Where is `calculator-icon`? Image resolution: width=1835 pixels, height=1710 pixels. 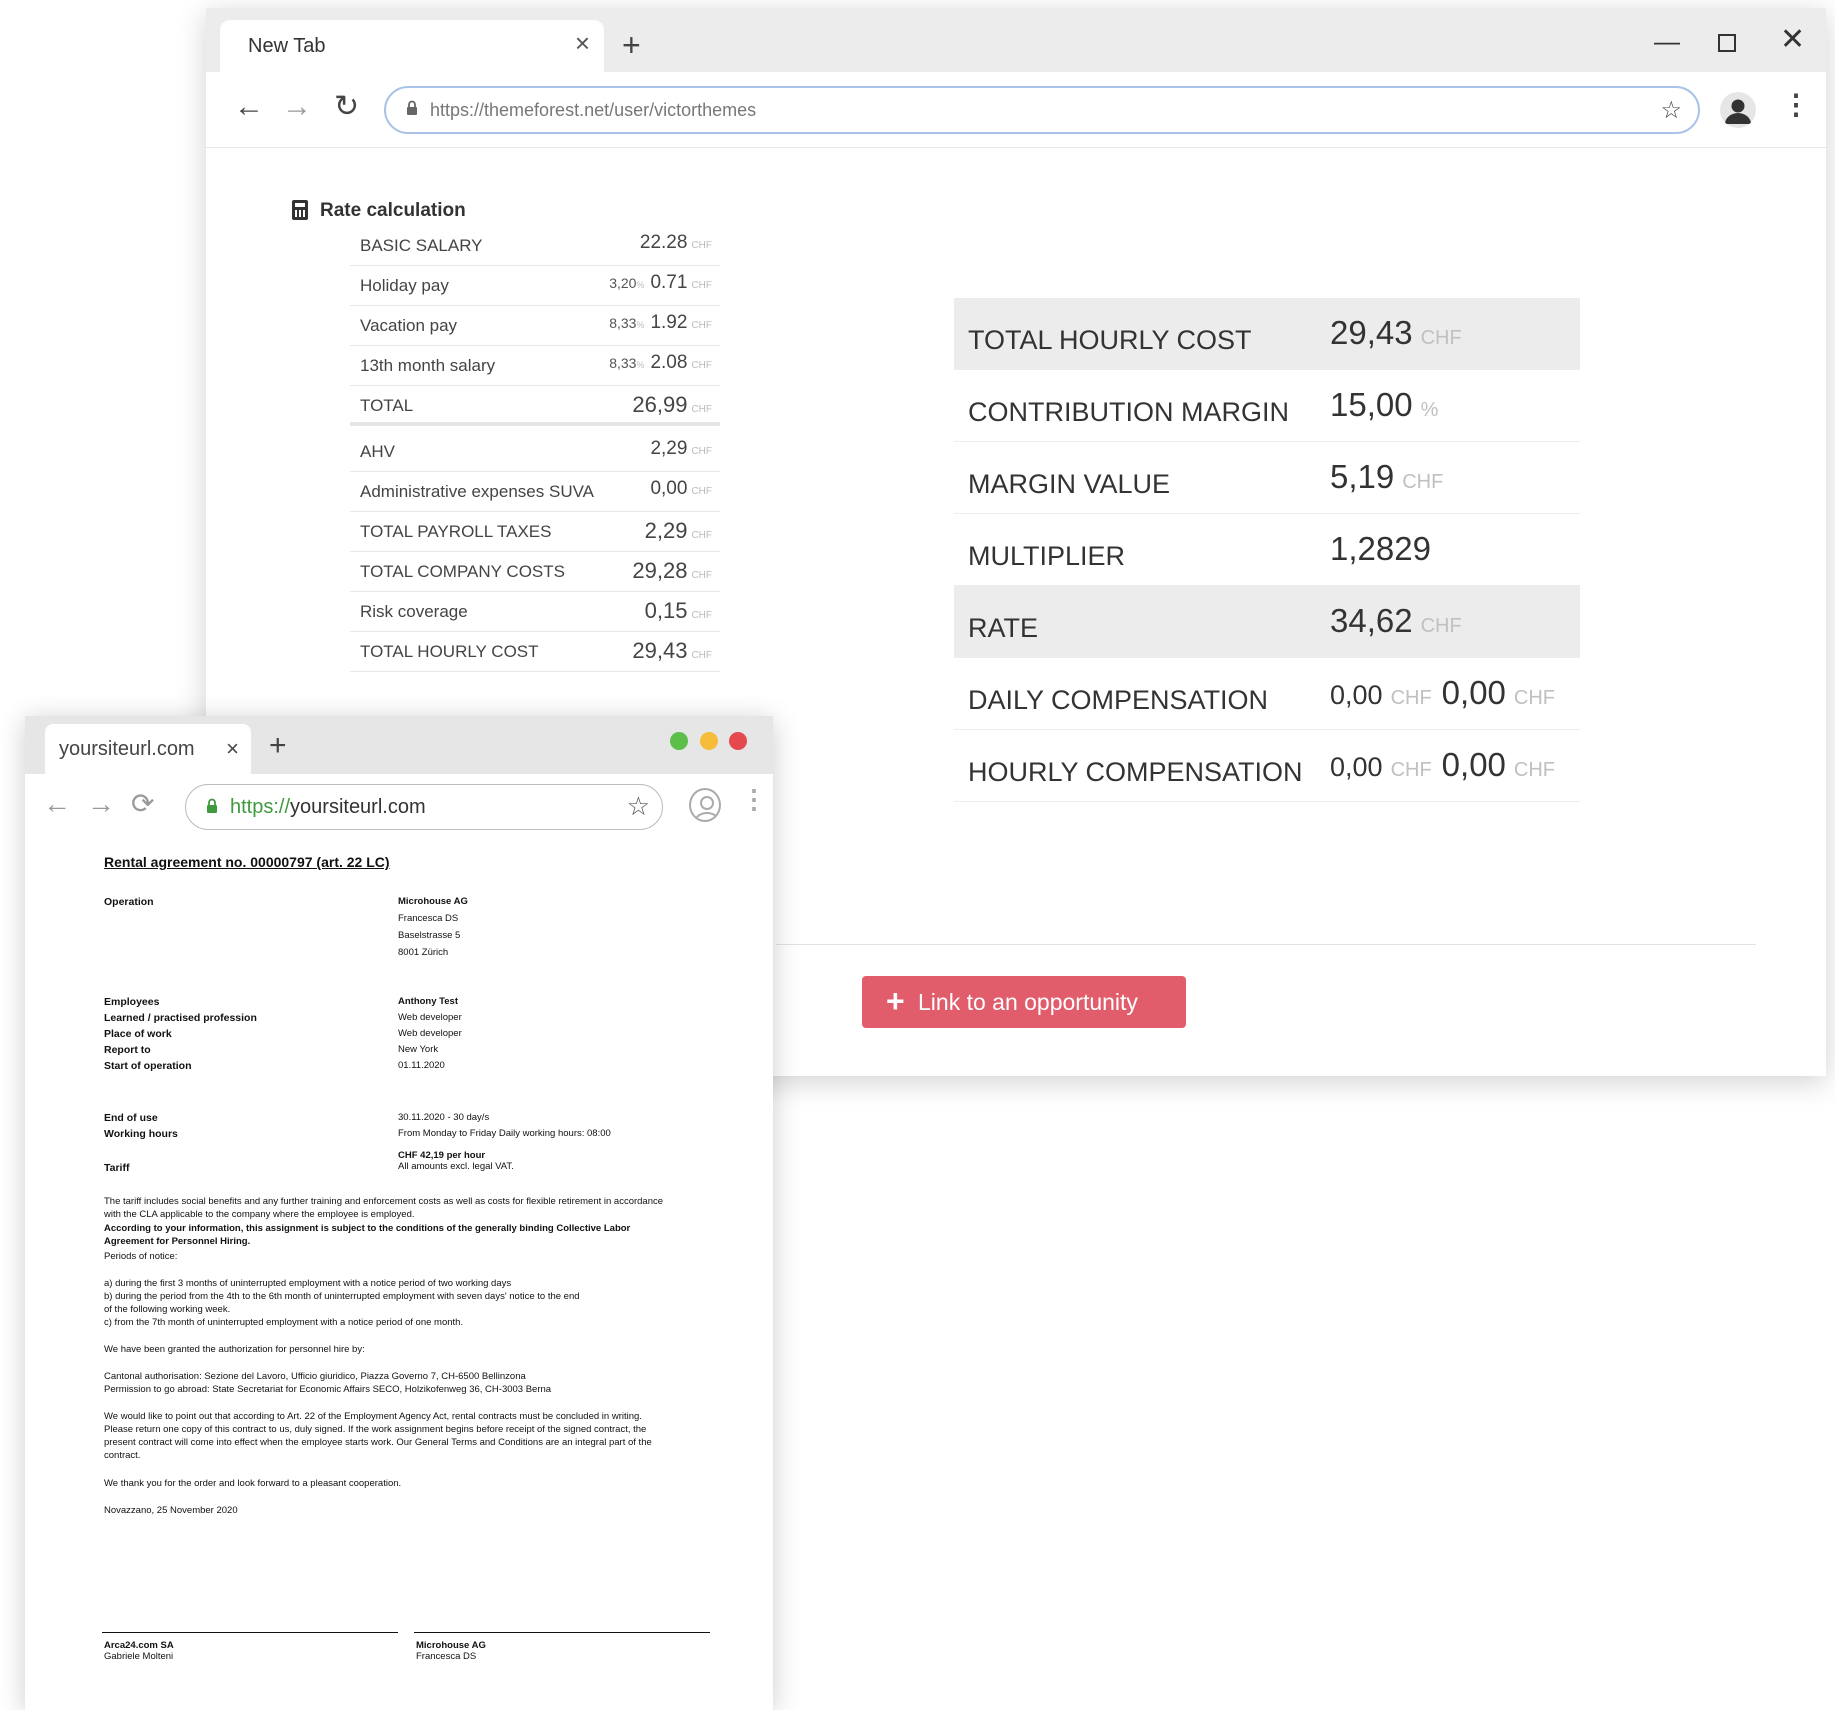
calculator-icon is located at coordinates (300, 210).